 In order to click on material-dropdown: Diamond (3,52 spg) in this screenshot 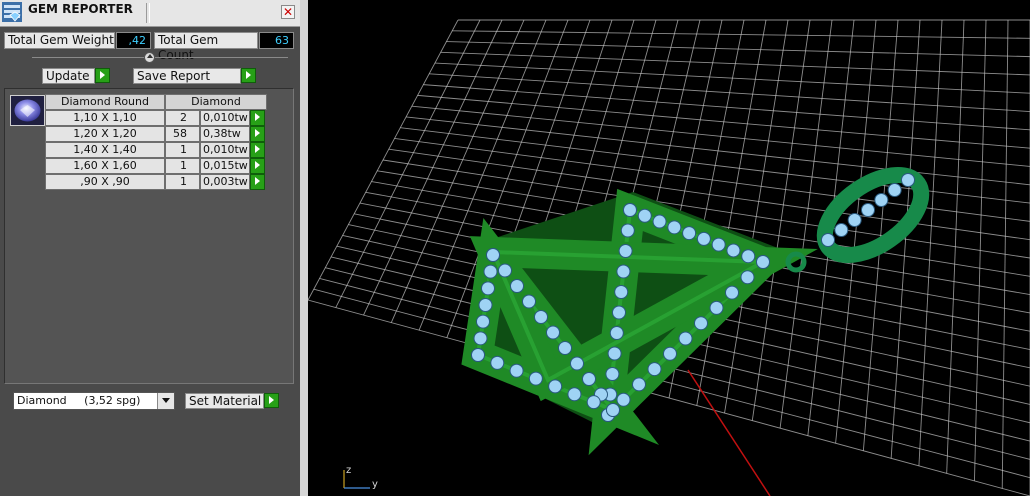, I will do `click(94, 401)`.